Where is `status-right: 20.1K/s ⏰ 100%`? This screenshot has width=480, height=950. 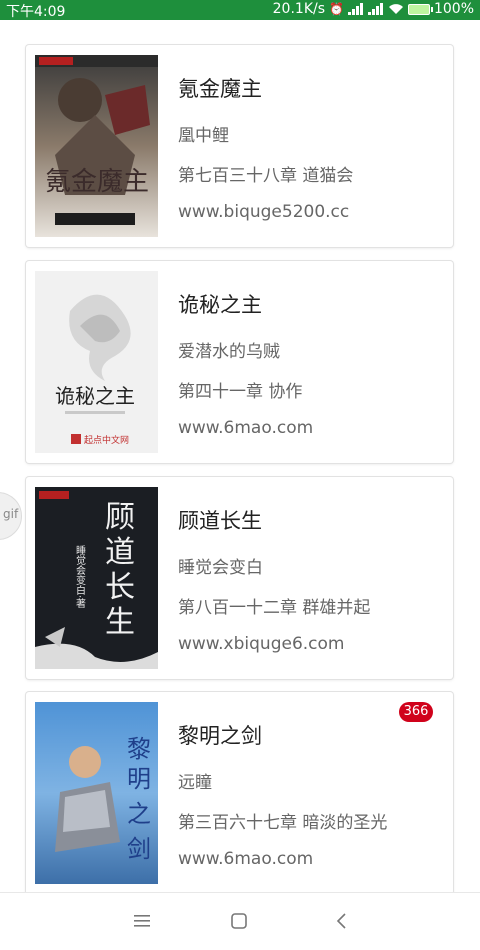
status-right: 20.1K/s ⏰ 100% is located at coordinates (373, 9).